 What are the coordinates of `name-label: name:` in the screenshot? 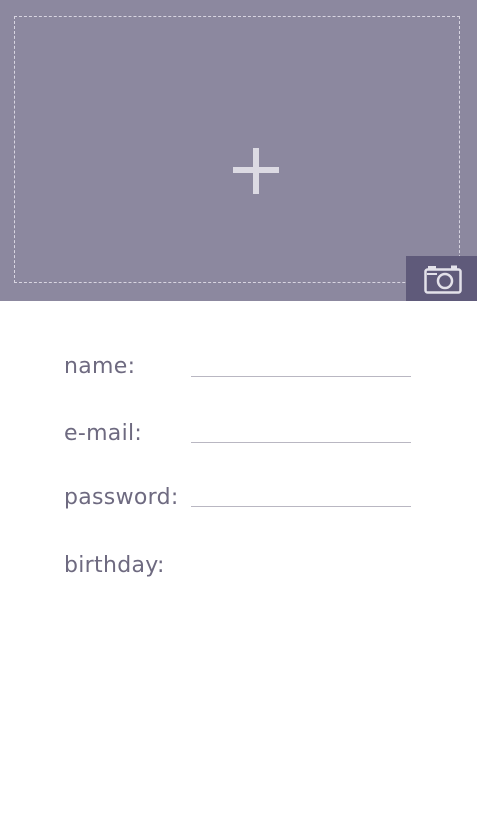 It's located at (100, 366).